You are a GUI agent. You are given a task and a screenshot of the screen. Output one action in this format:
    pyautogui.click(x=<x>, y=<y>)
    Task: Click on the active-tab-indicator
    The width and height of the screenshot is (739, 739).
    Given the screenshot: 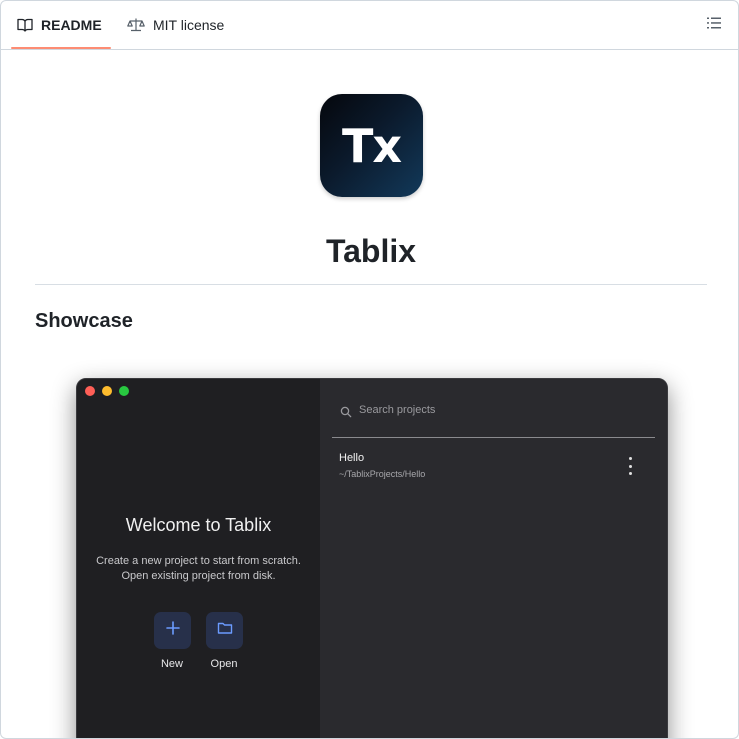 What is the action you would take?
    pyautogui.click(x=61, y=48)
    